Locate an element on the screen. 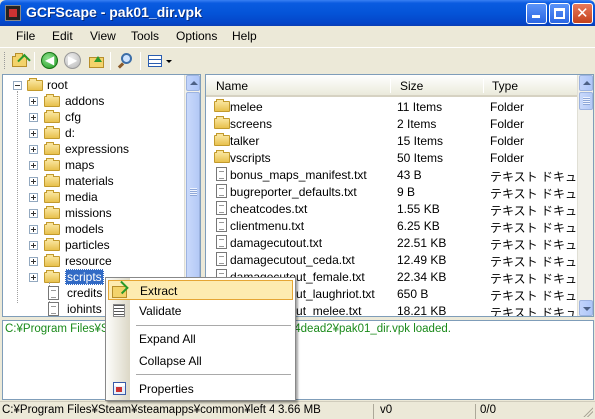 This screenshot has height=419, width=595. list-row: screens 2 Items Folder is located at coordinates (391, 123).